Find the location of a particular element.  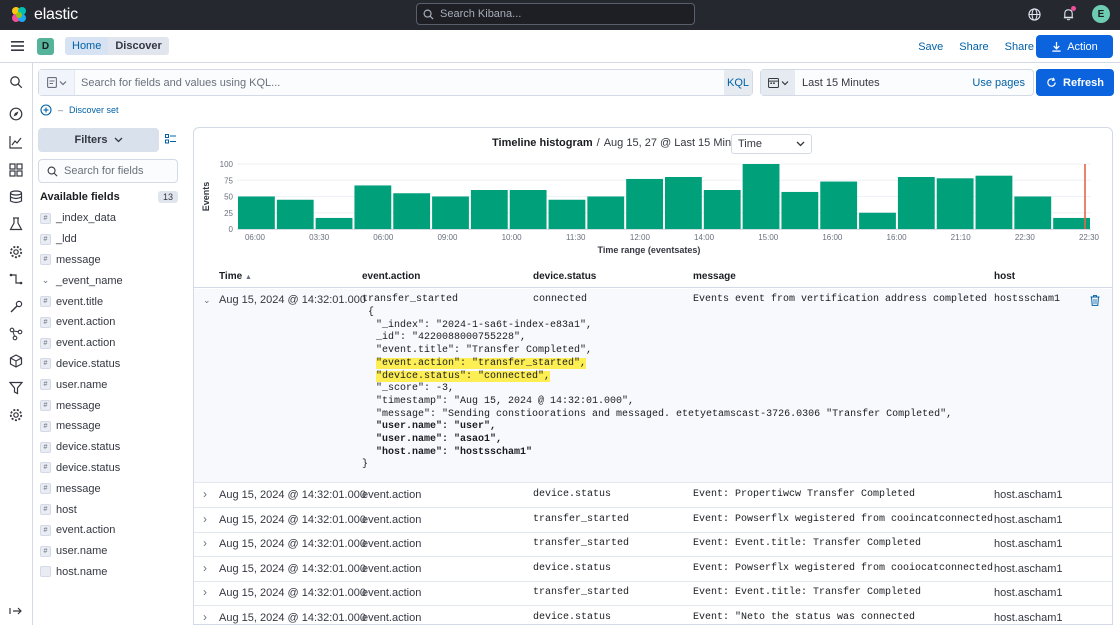

add-filter-icon is located at coordinates (46, 110).